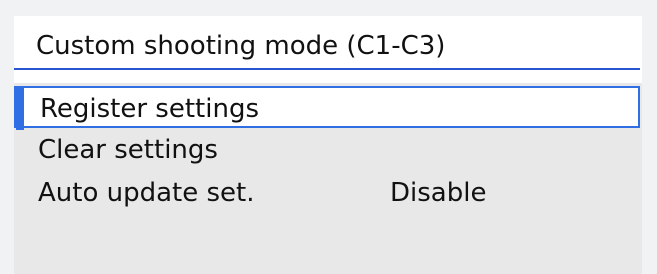 Image resolution: width=657 pixels, height=274 pixels. Describe the element at coordinates (438, 193) in the screenshot. I see `auto-update-value: Disable` at that location.